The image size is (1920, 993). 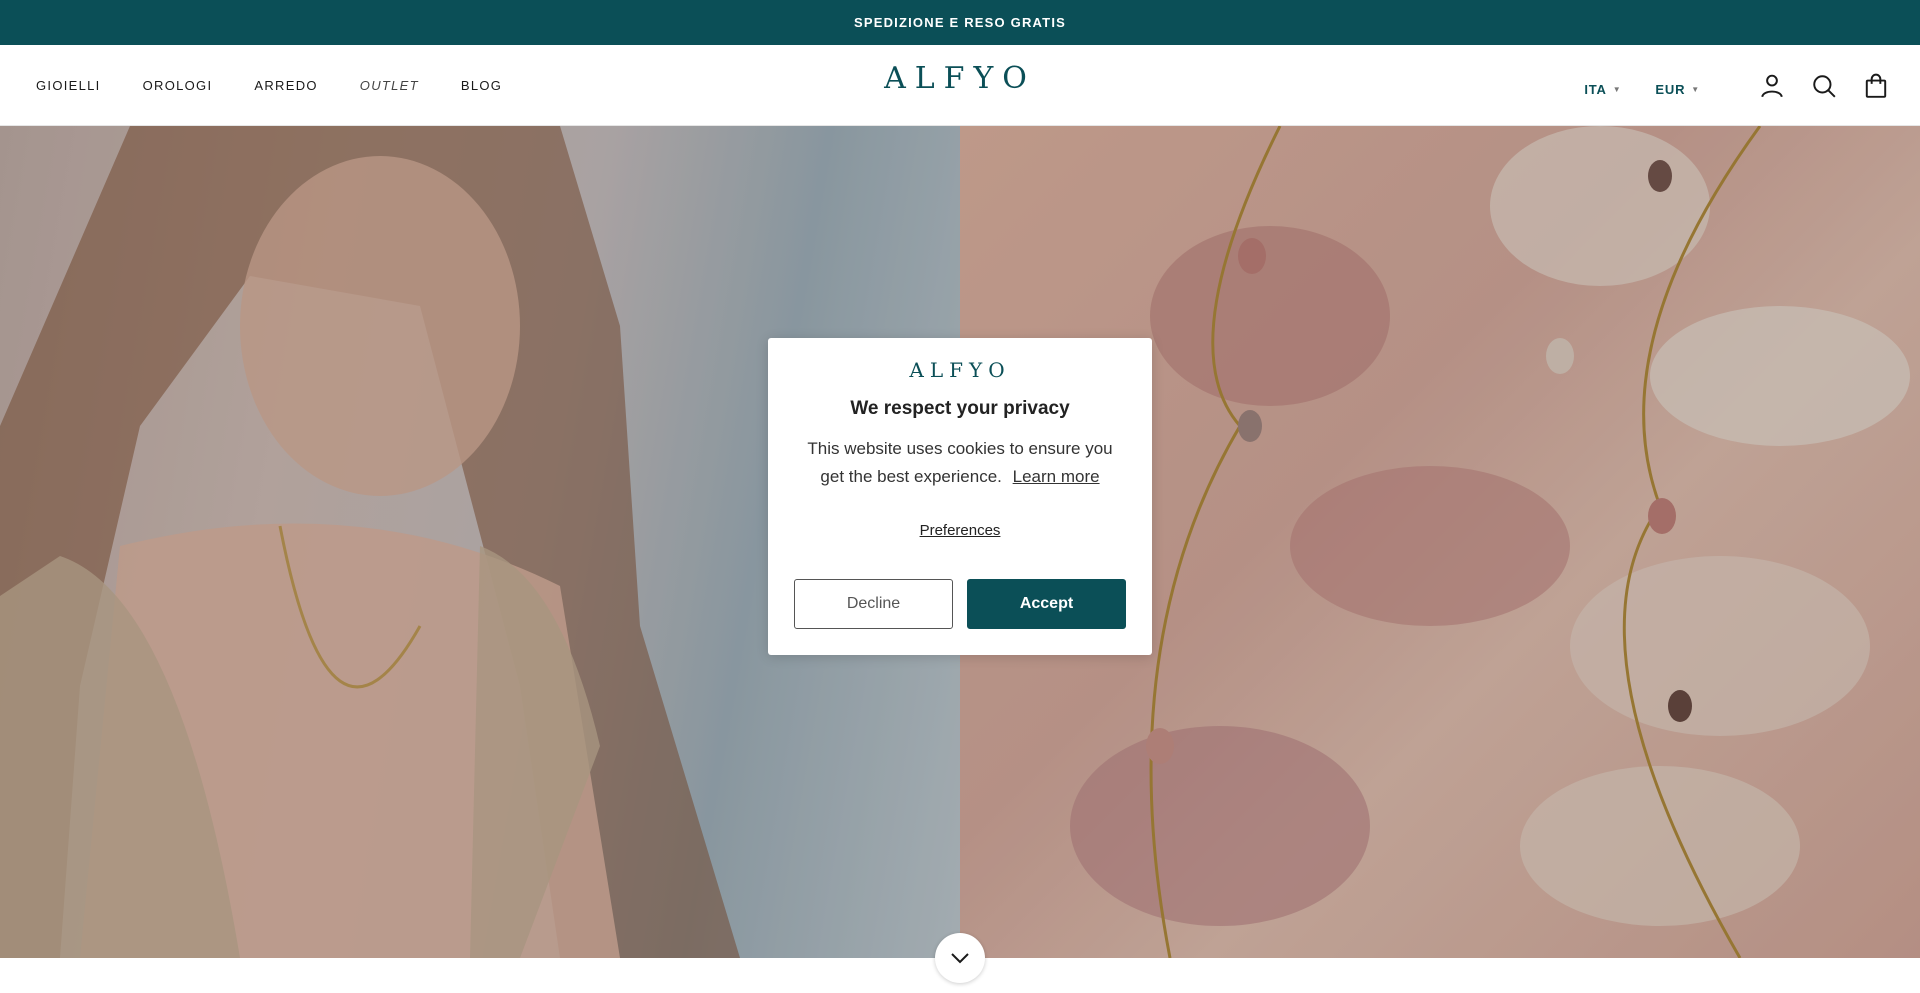 I want to click on site-logo: ALFYO, so click(x=960, y=78).